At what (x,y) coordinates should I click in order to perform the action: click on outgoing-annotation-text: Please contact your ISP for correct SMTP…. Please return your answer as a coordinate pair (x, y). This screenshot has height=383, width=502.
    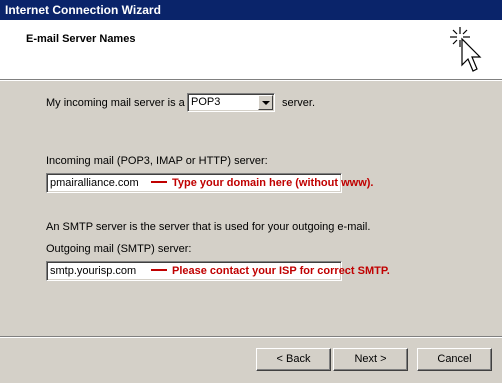
    Looking at the image, I should click on (281, 271).